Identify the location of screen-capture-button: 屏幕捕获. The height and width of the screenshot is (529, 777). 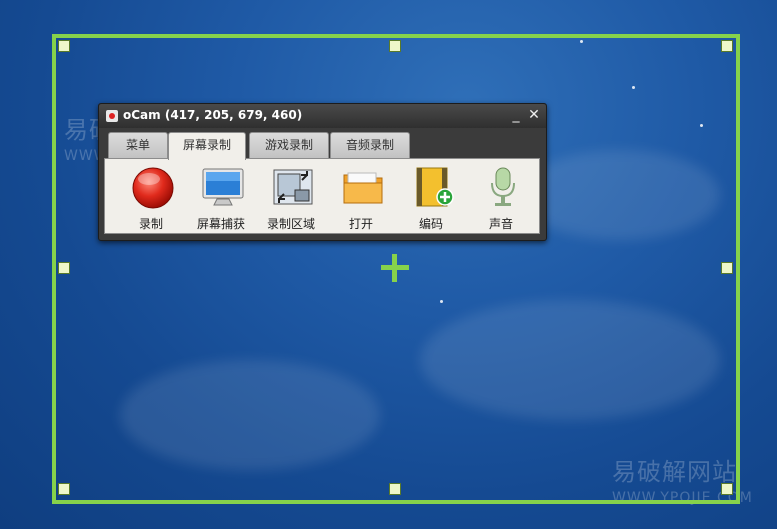
(221, 198).